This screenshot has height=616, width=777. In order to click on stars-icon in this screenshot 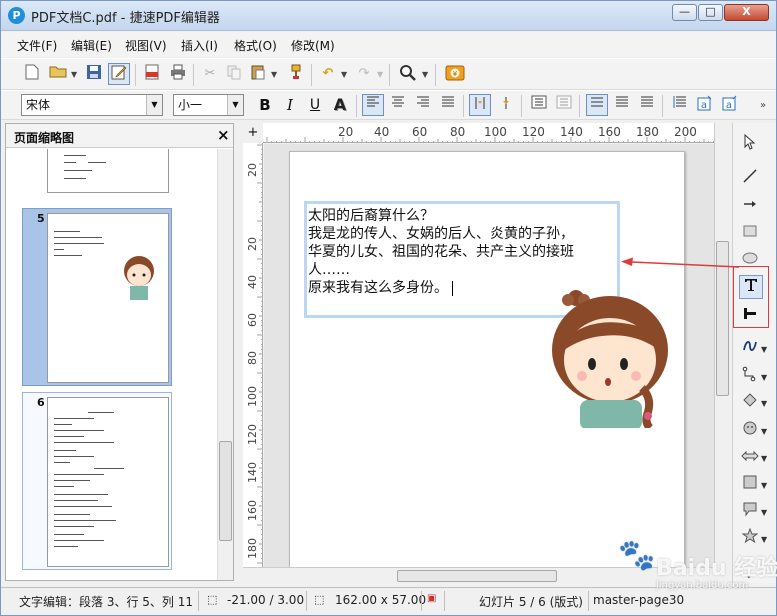, I will do `click(750, 539)`.